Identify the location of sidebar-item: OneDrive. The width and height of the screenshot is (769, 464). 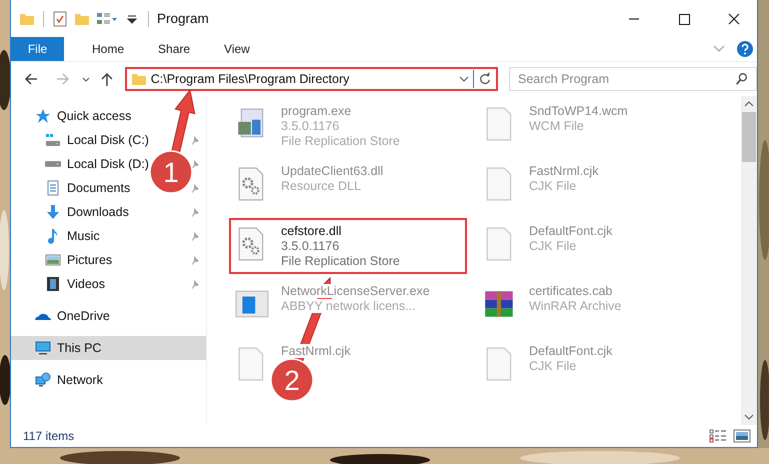
(108, 316).